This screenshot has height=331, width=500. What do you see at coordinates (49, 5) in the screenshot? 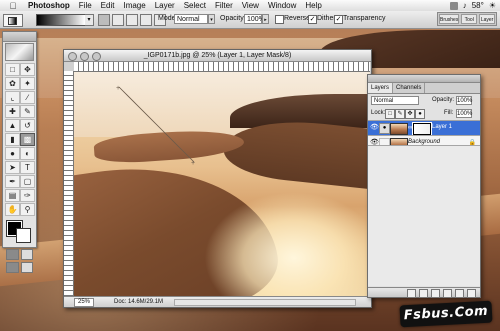
I see `menu-app-name: Photoshop` at bounding box center [49, 5].